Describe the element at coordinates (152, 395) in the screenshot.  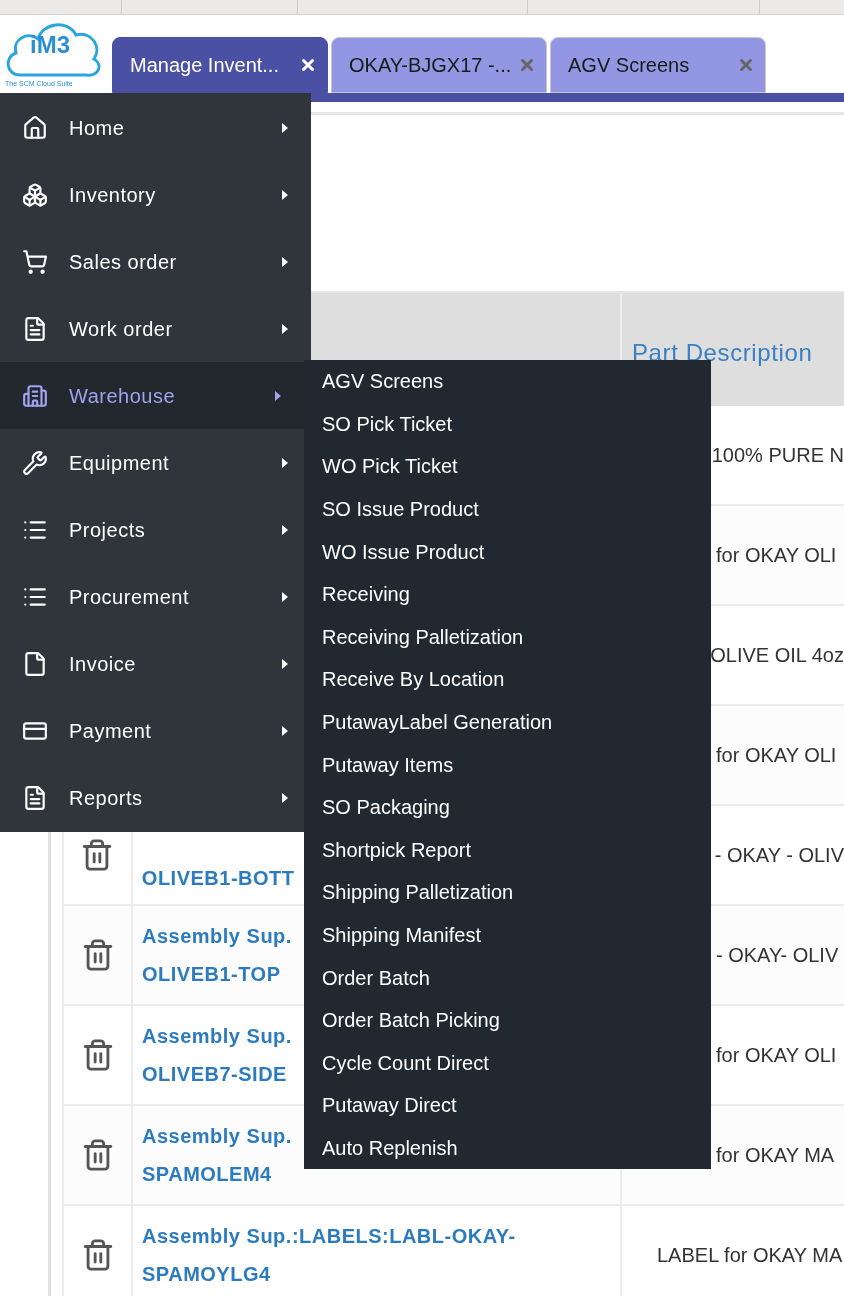
I see `menu-item: Warehouse` at that location.